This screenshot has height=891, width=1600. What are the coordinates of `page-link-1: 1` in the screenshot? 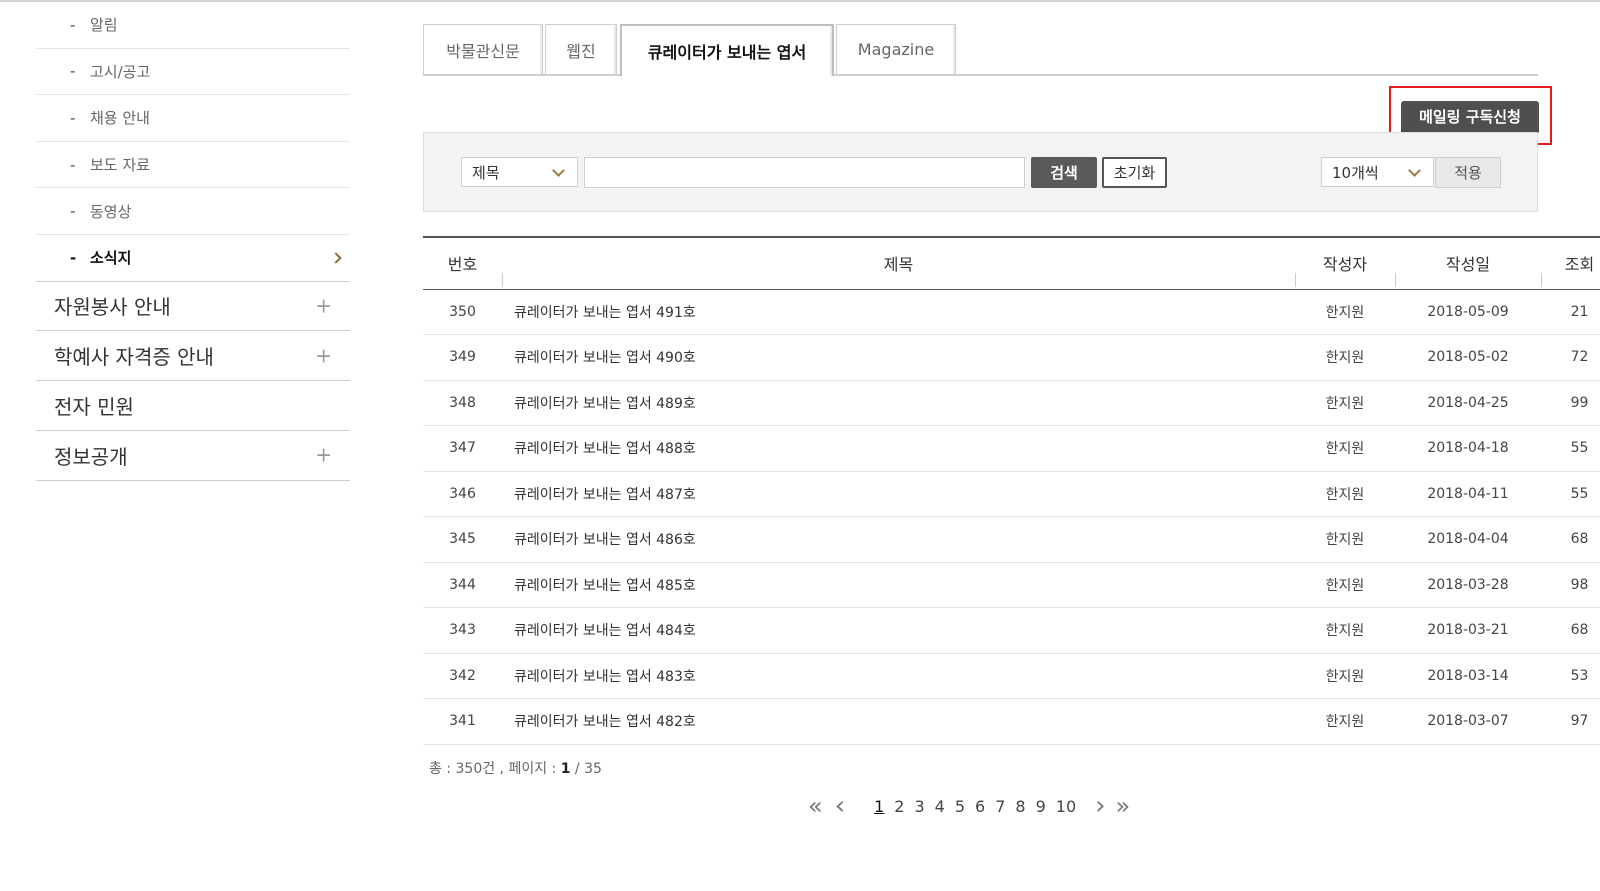 It's located at (879, 806).